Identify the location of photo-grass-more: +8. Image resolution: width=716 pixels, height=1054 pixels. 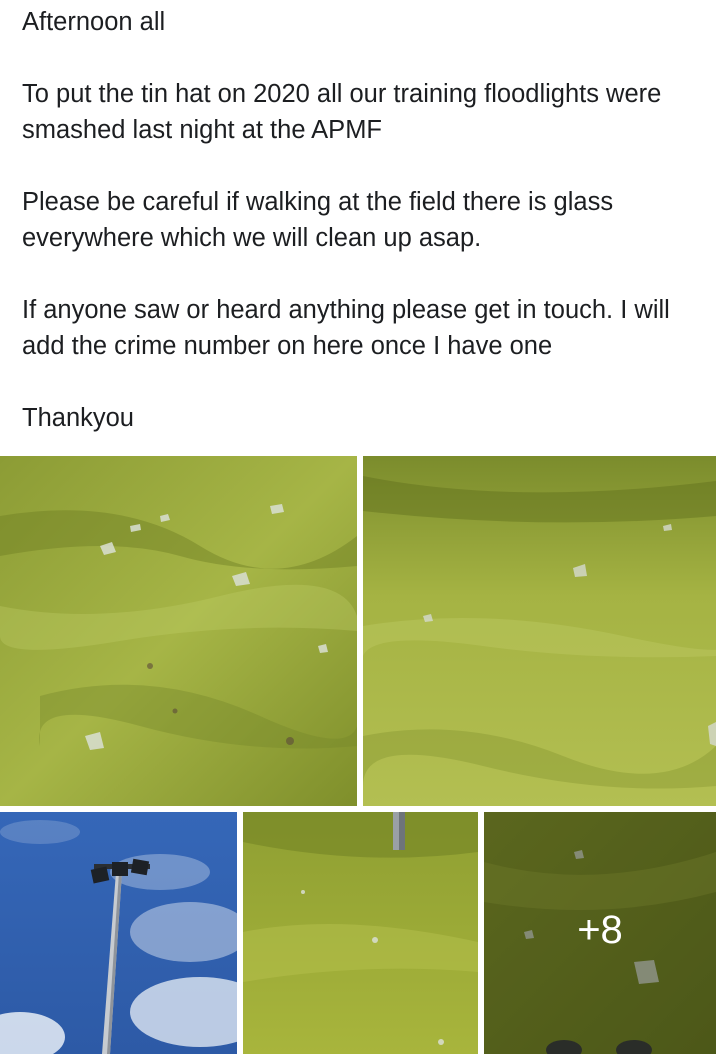
(600, 933).